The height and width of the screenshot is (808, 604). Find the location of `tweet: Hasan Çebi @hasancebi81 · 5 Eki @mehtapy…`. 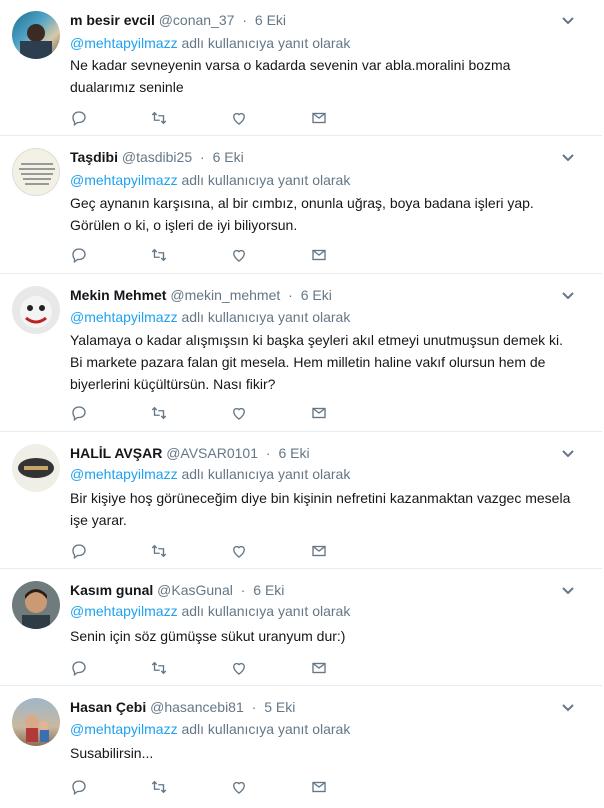

tweet: Hasan Çebi @hasancebi81 · 5 Eki @mehtapy… is located at coordinates (301, 747).